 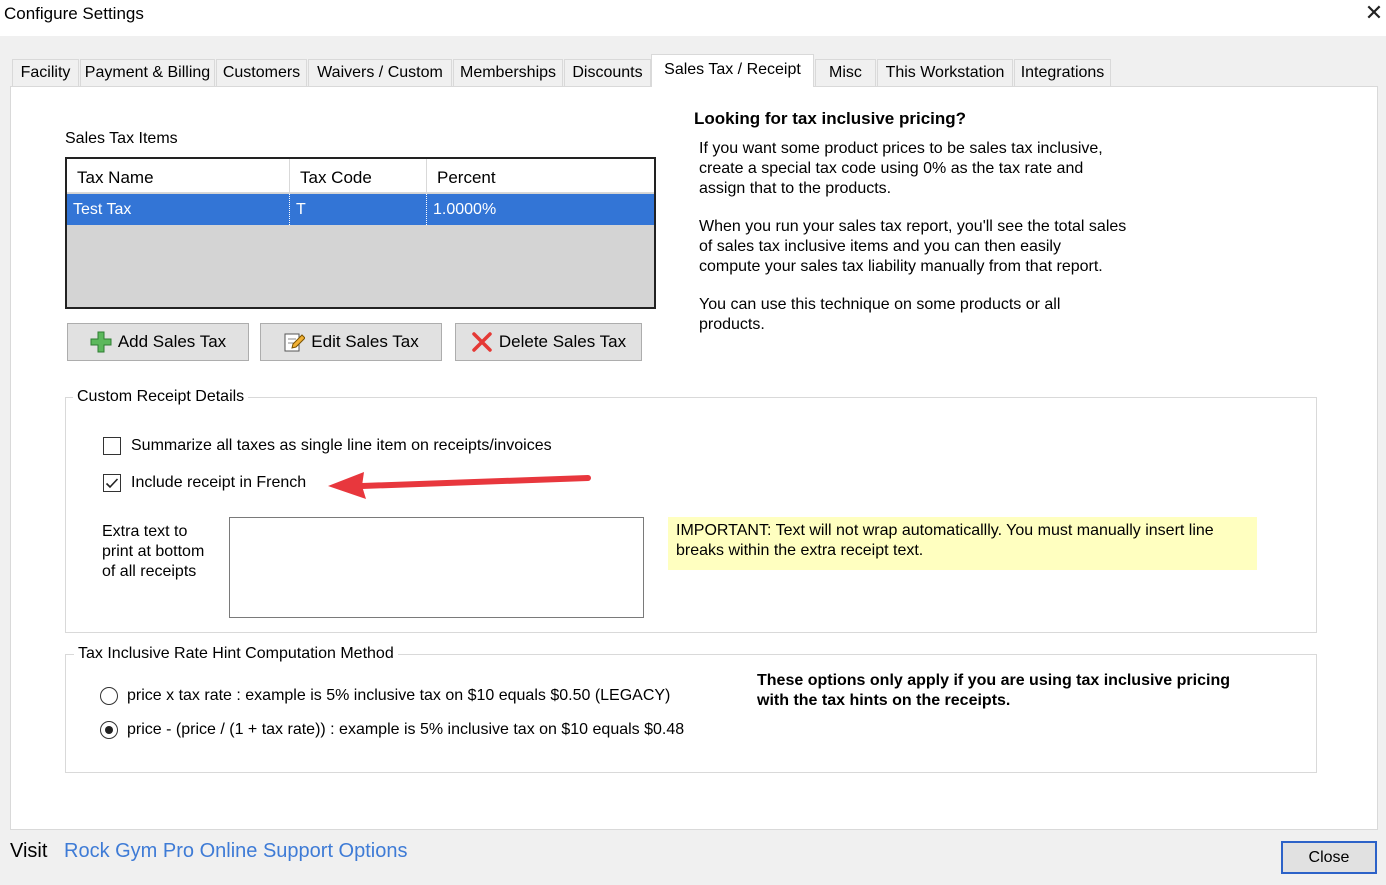 I want to click on add-sales-tax-button: Add Sales Tax, so click(x=158, y=342).